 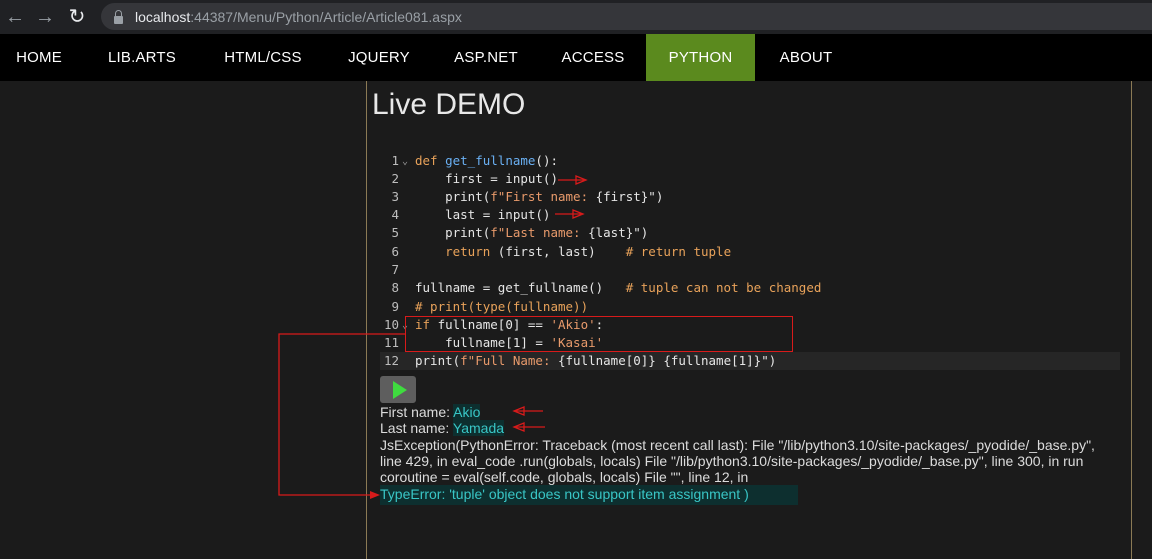 I want to click on annotation-arrowhead, so click(x=375, y=495).